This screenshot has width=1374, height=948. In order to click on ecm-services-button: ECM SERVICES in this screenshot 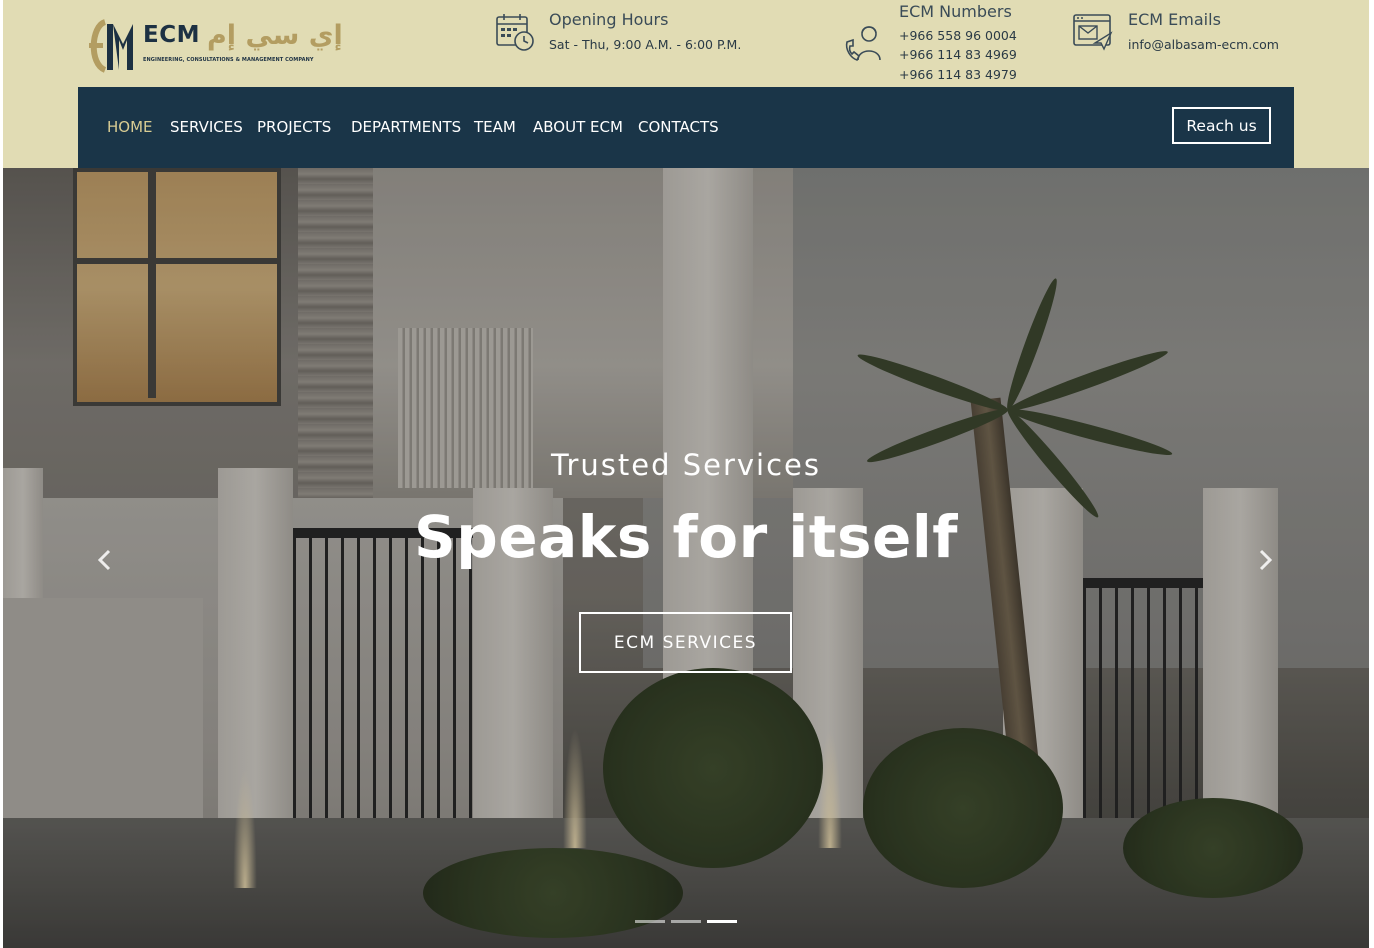, I will do `click(685, 642)`.